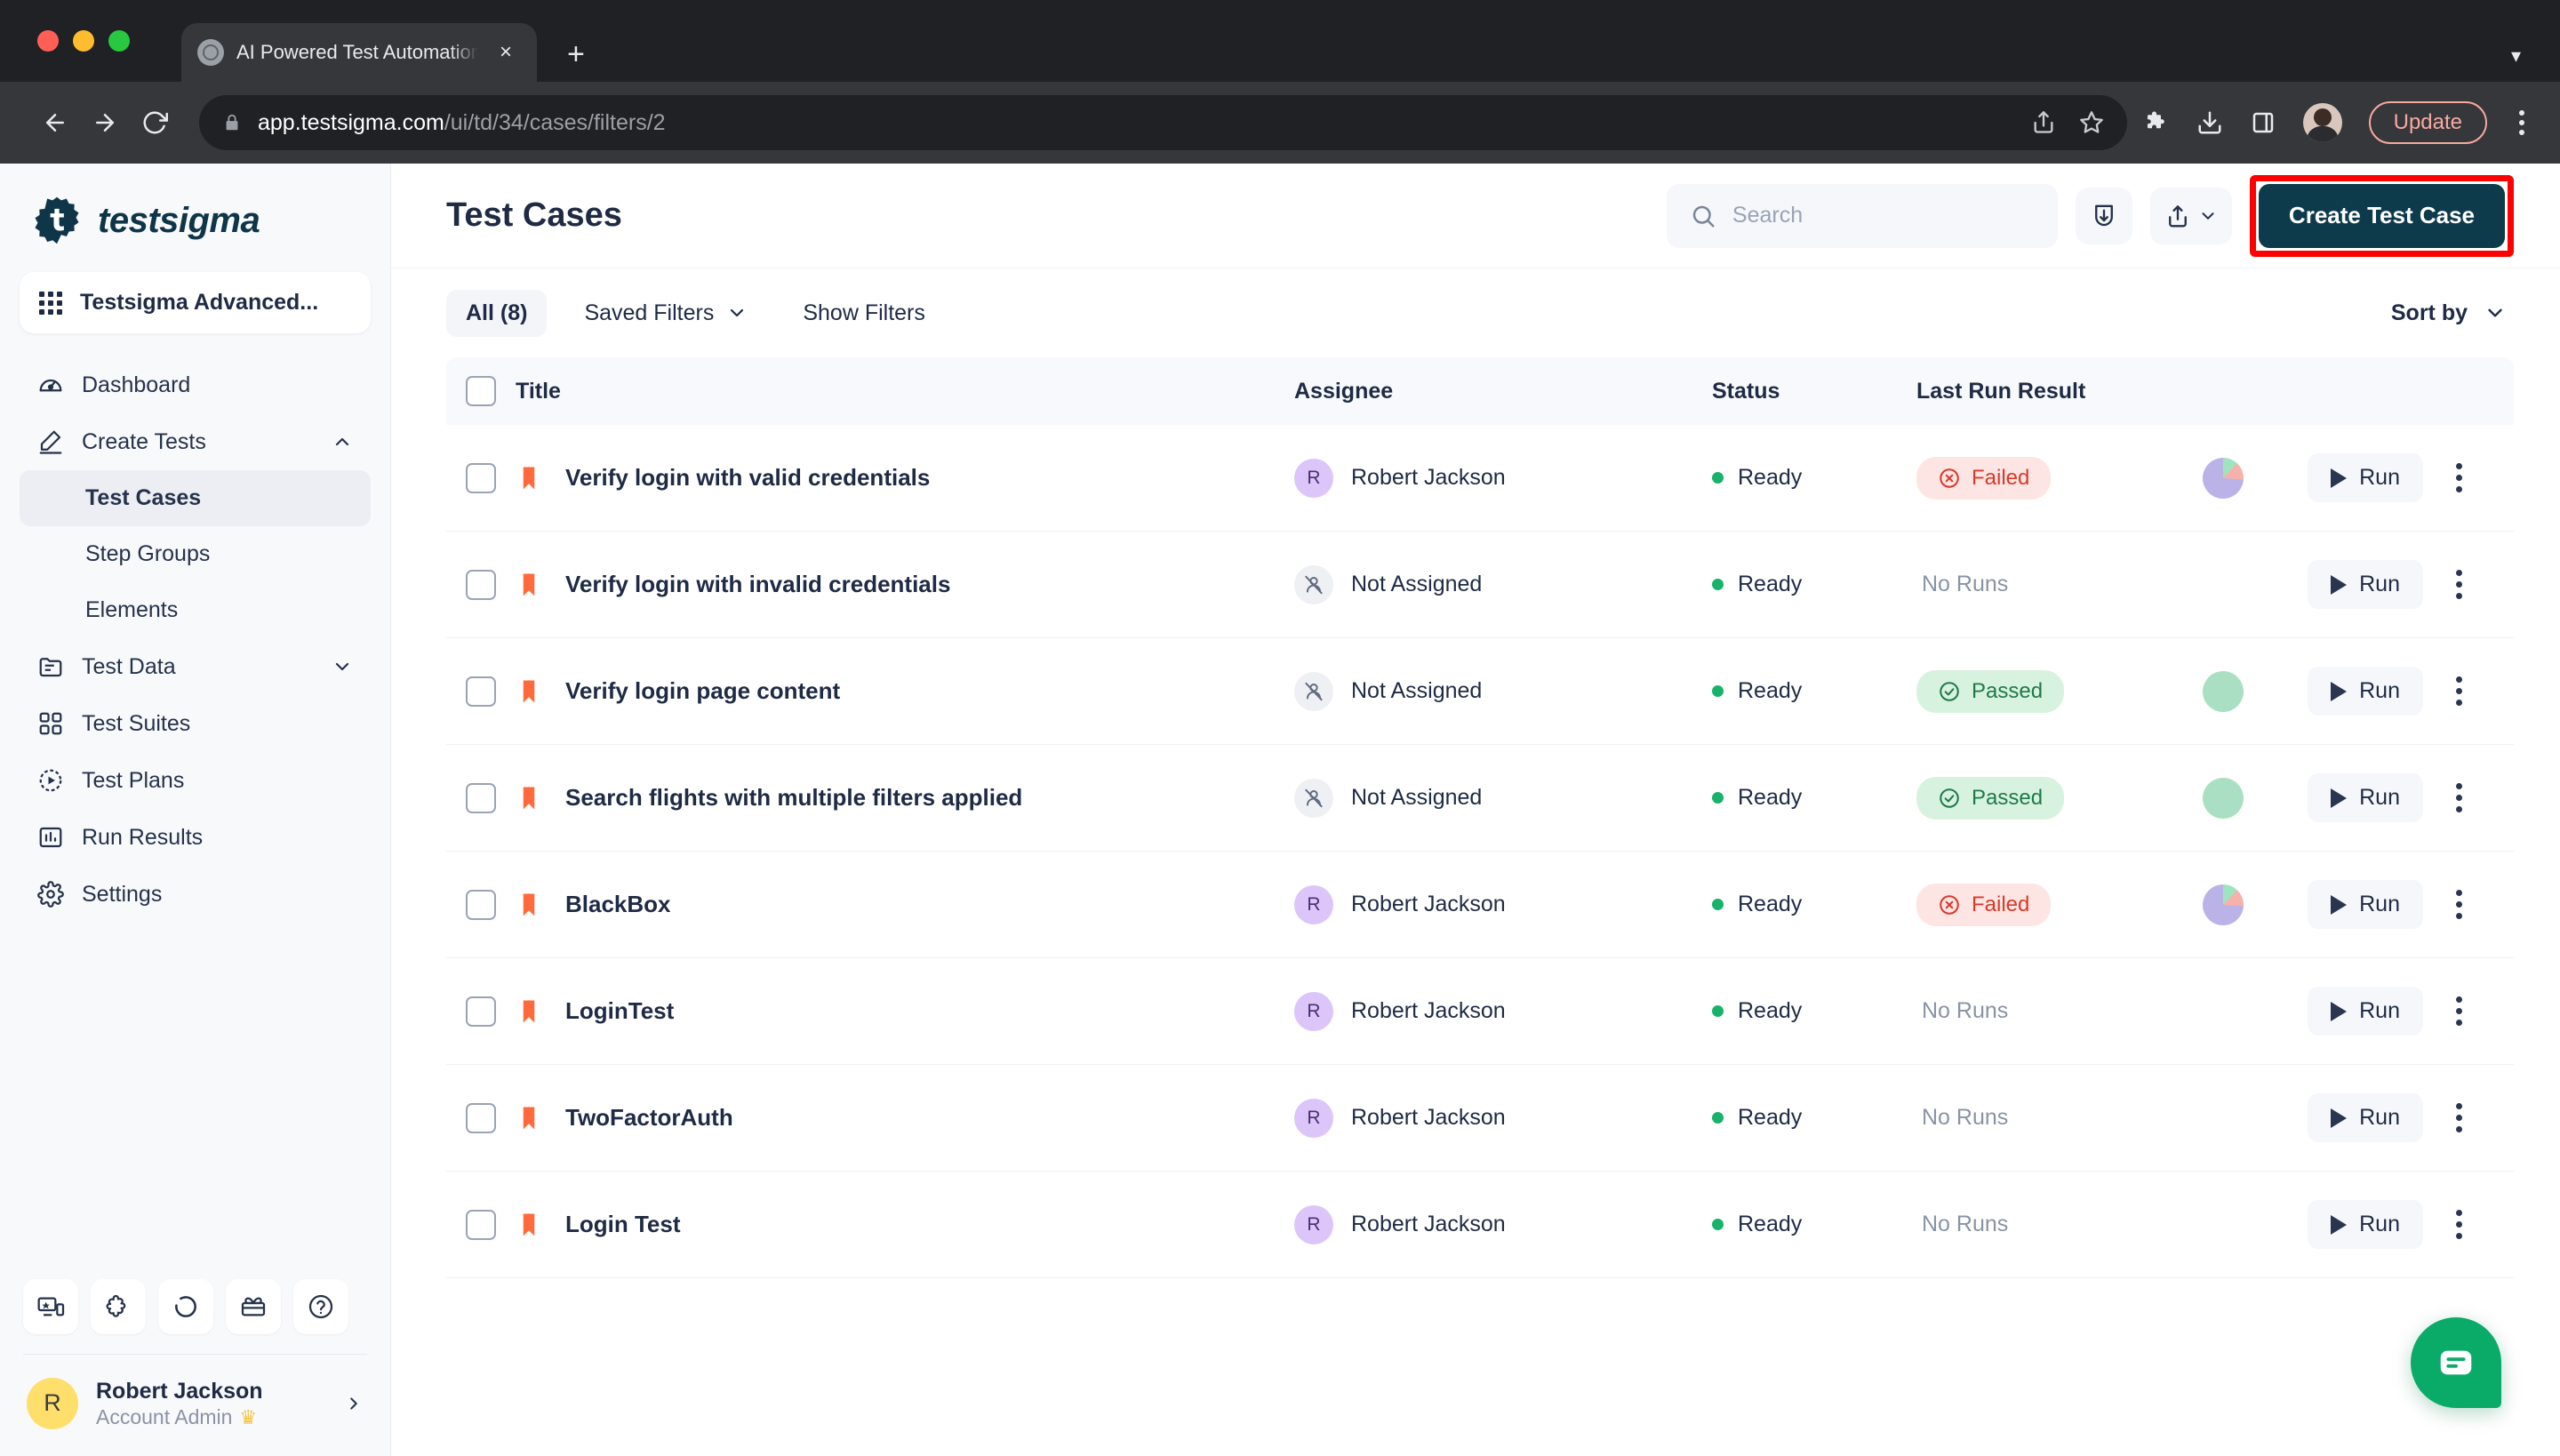  What do you see at coordinates (1503, 391) in the screenshot?
I see `column-header-assignee: Assignee` at bounding box center [1503, 391].